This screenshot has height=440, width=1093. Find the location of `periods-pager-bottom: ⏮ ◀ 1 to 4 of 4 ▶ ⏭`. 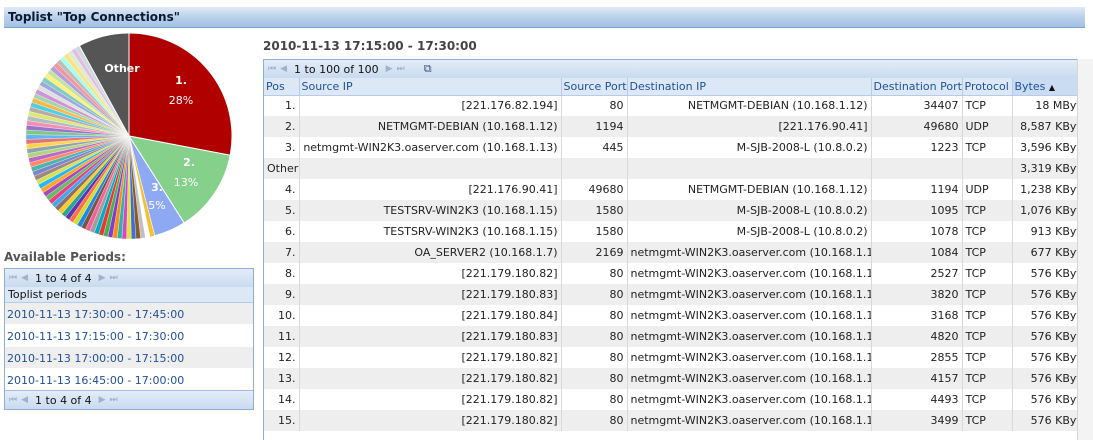

periods-pager-bottom: ⏮ ◀ 1 to 4 of 4 ▶ ⏭ is located at coordinates (129, 399).